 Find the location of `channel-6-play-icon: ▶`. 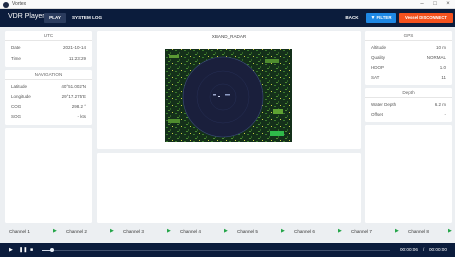

channel-6-play-icon: ▶ is located at coordinates (340, 231).